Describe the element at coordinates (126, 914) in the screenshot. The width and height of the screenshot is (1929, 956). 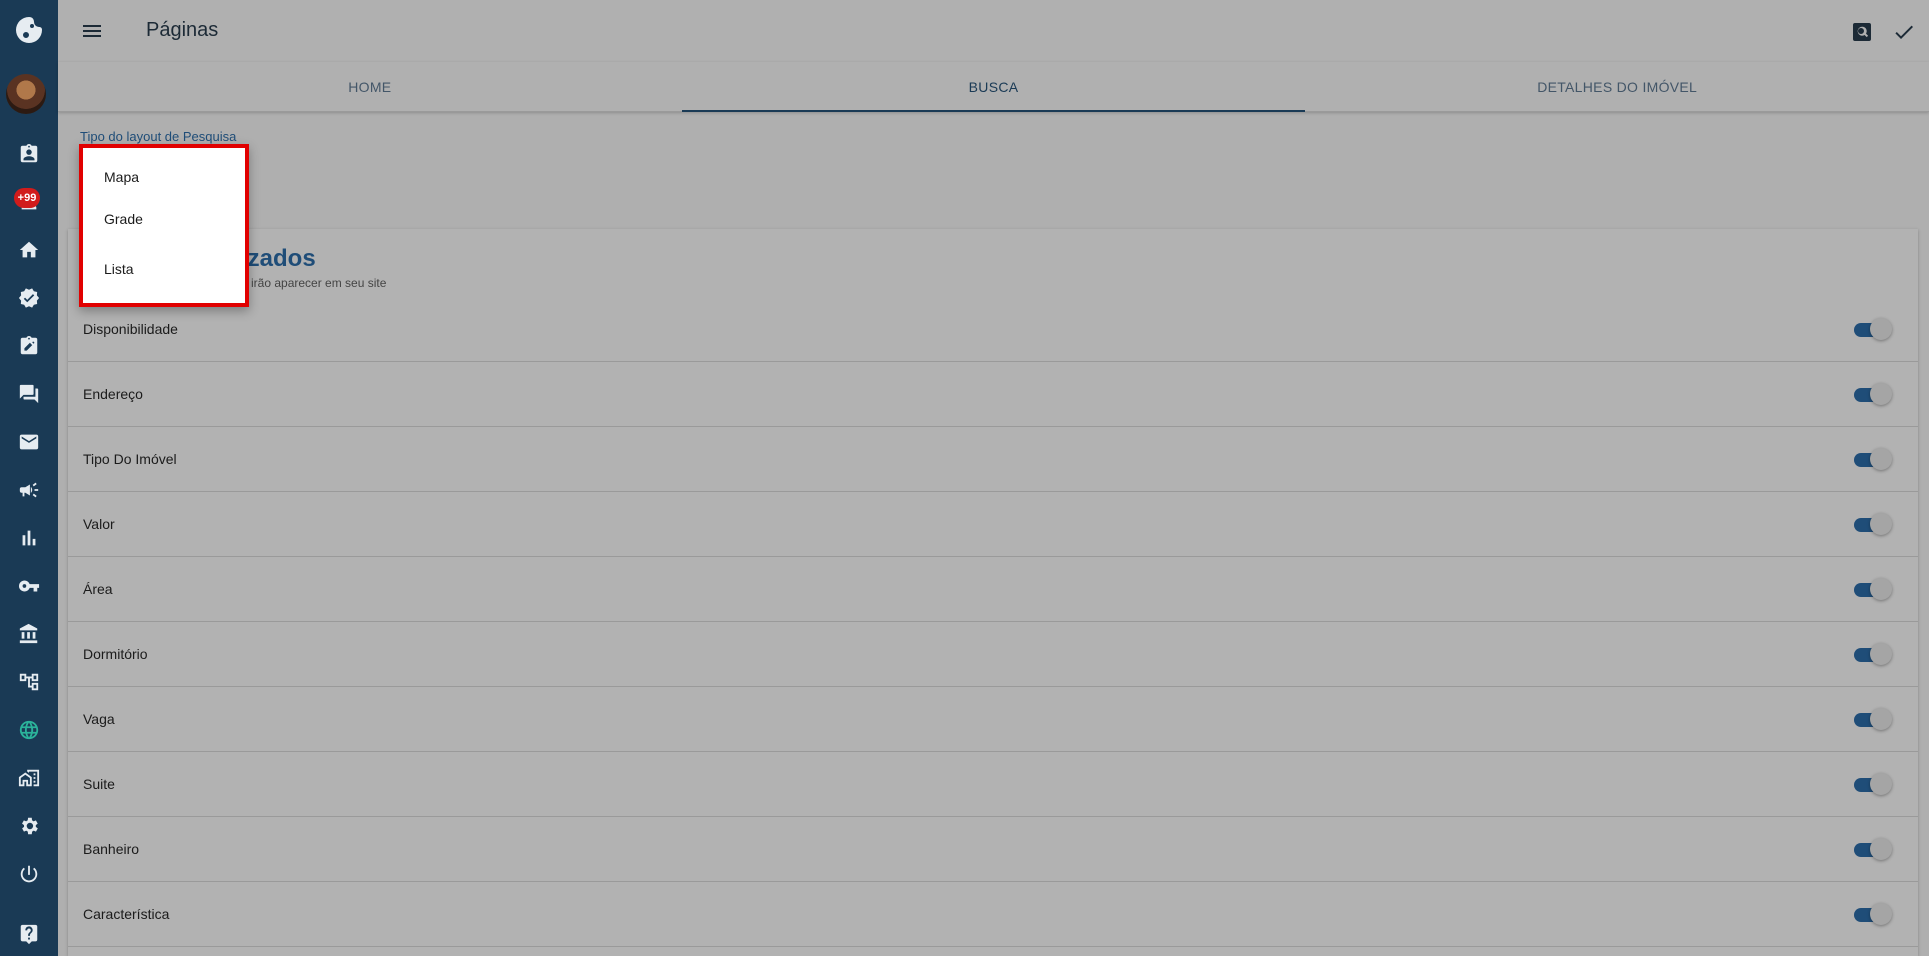
I see `filter-label: Característica` at that location.